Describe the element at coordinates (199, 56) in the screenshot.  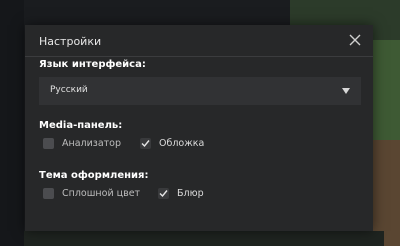
I see `header-divider` at that location.